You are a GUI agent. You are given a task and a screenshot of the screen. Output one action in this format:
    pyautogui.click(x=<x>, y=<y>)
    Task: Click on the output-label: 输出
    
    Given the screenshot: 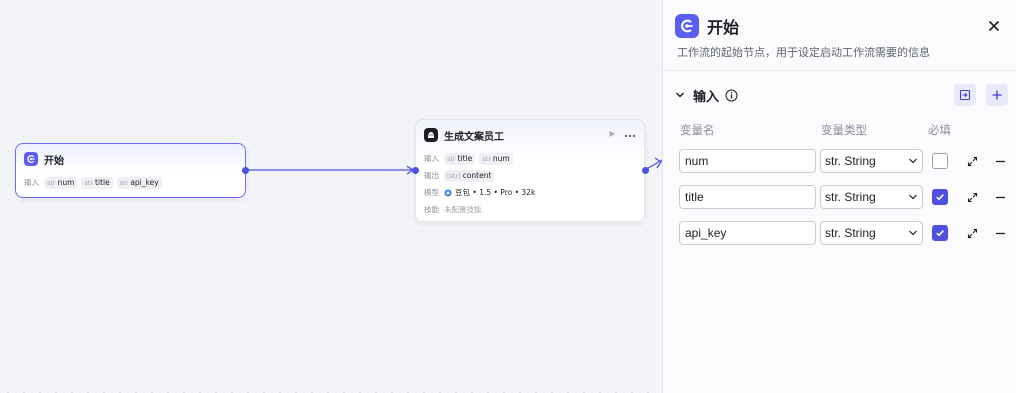 What is the action you would take?
    pyautogui.click(x=431, y=175)
    